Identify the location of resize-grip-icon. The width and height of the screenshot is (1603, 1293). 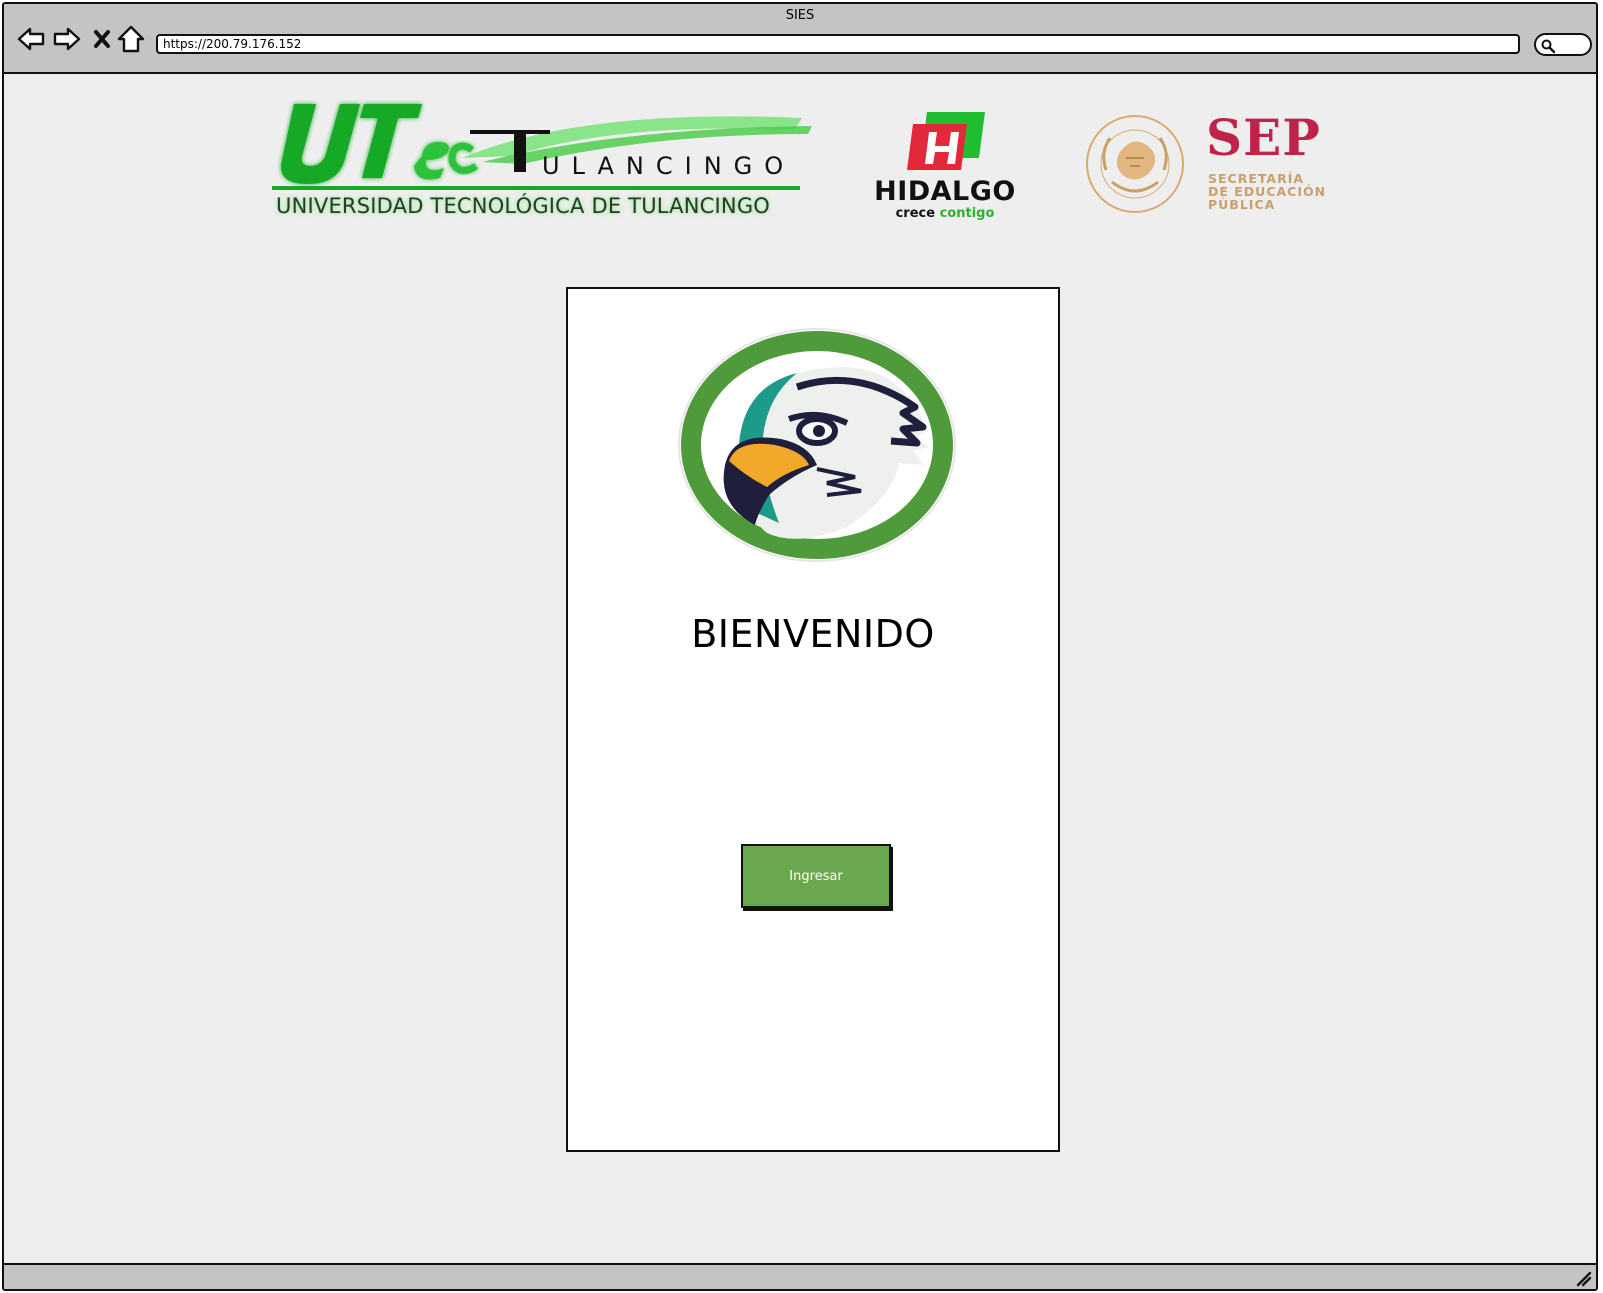
(1583, 1278).